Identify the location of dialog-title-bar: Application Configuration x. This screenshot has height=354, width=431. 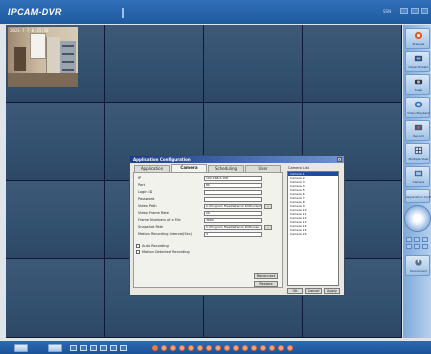
(237, 159).